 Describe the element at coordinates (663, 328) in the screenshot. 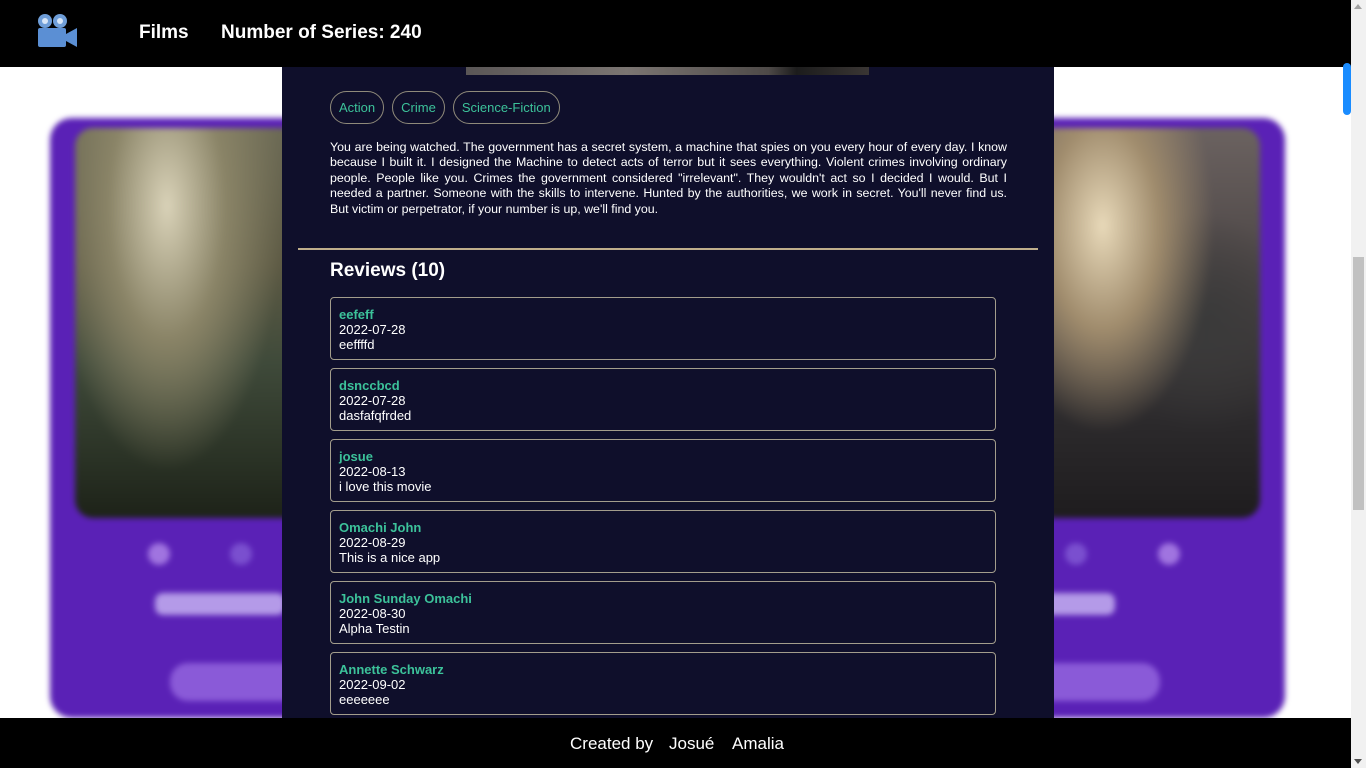

I see `review-item: eefeff 2022-07-28 eeffffd` at that location.